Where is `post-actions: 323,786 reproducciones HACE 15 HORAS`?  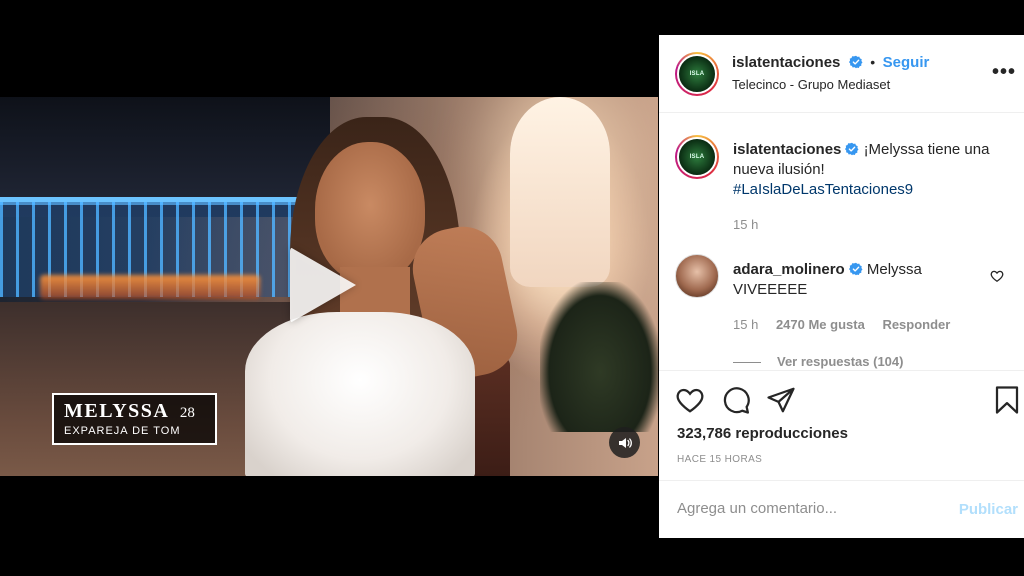
post-actions: 323,786 reproducciones HACE 15 HORAS is located at coordinates (841, 425).